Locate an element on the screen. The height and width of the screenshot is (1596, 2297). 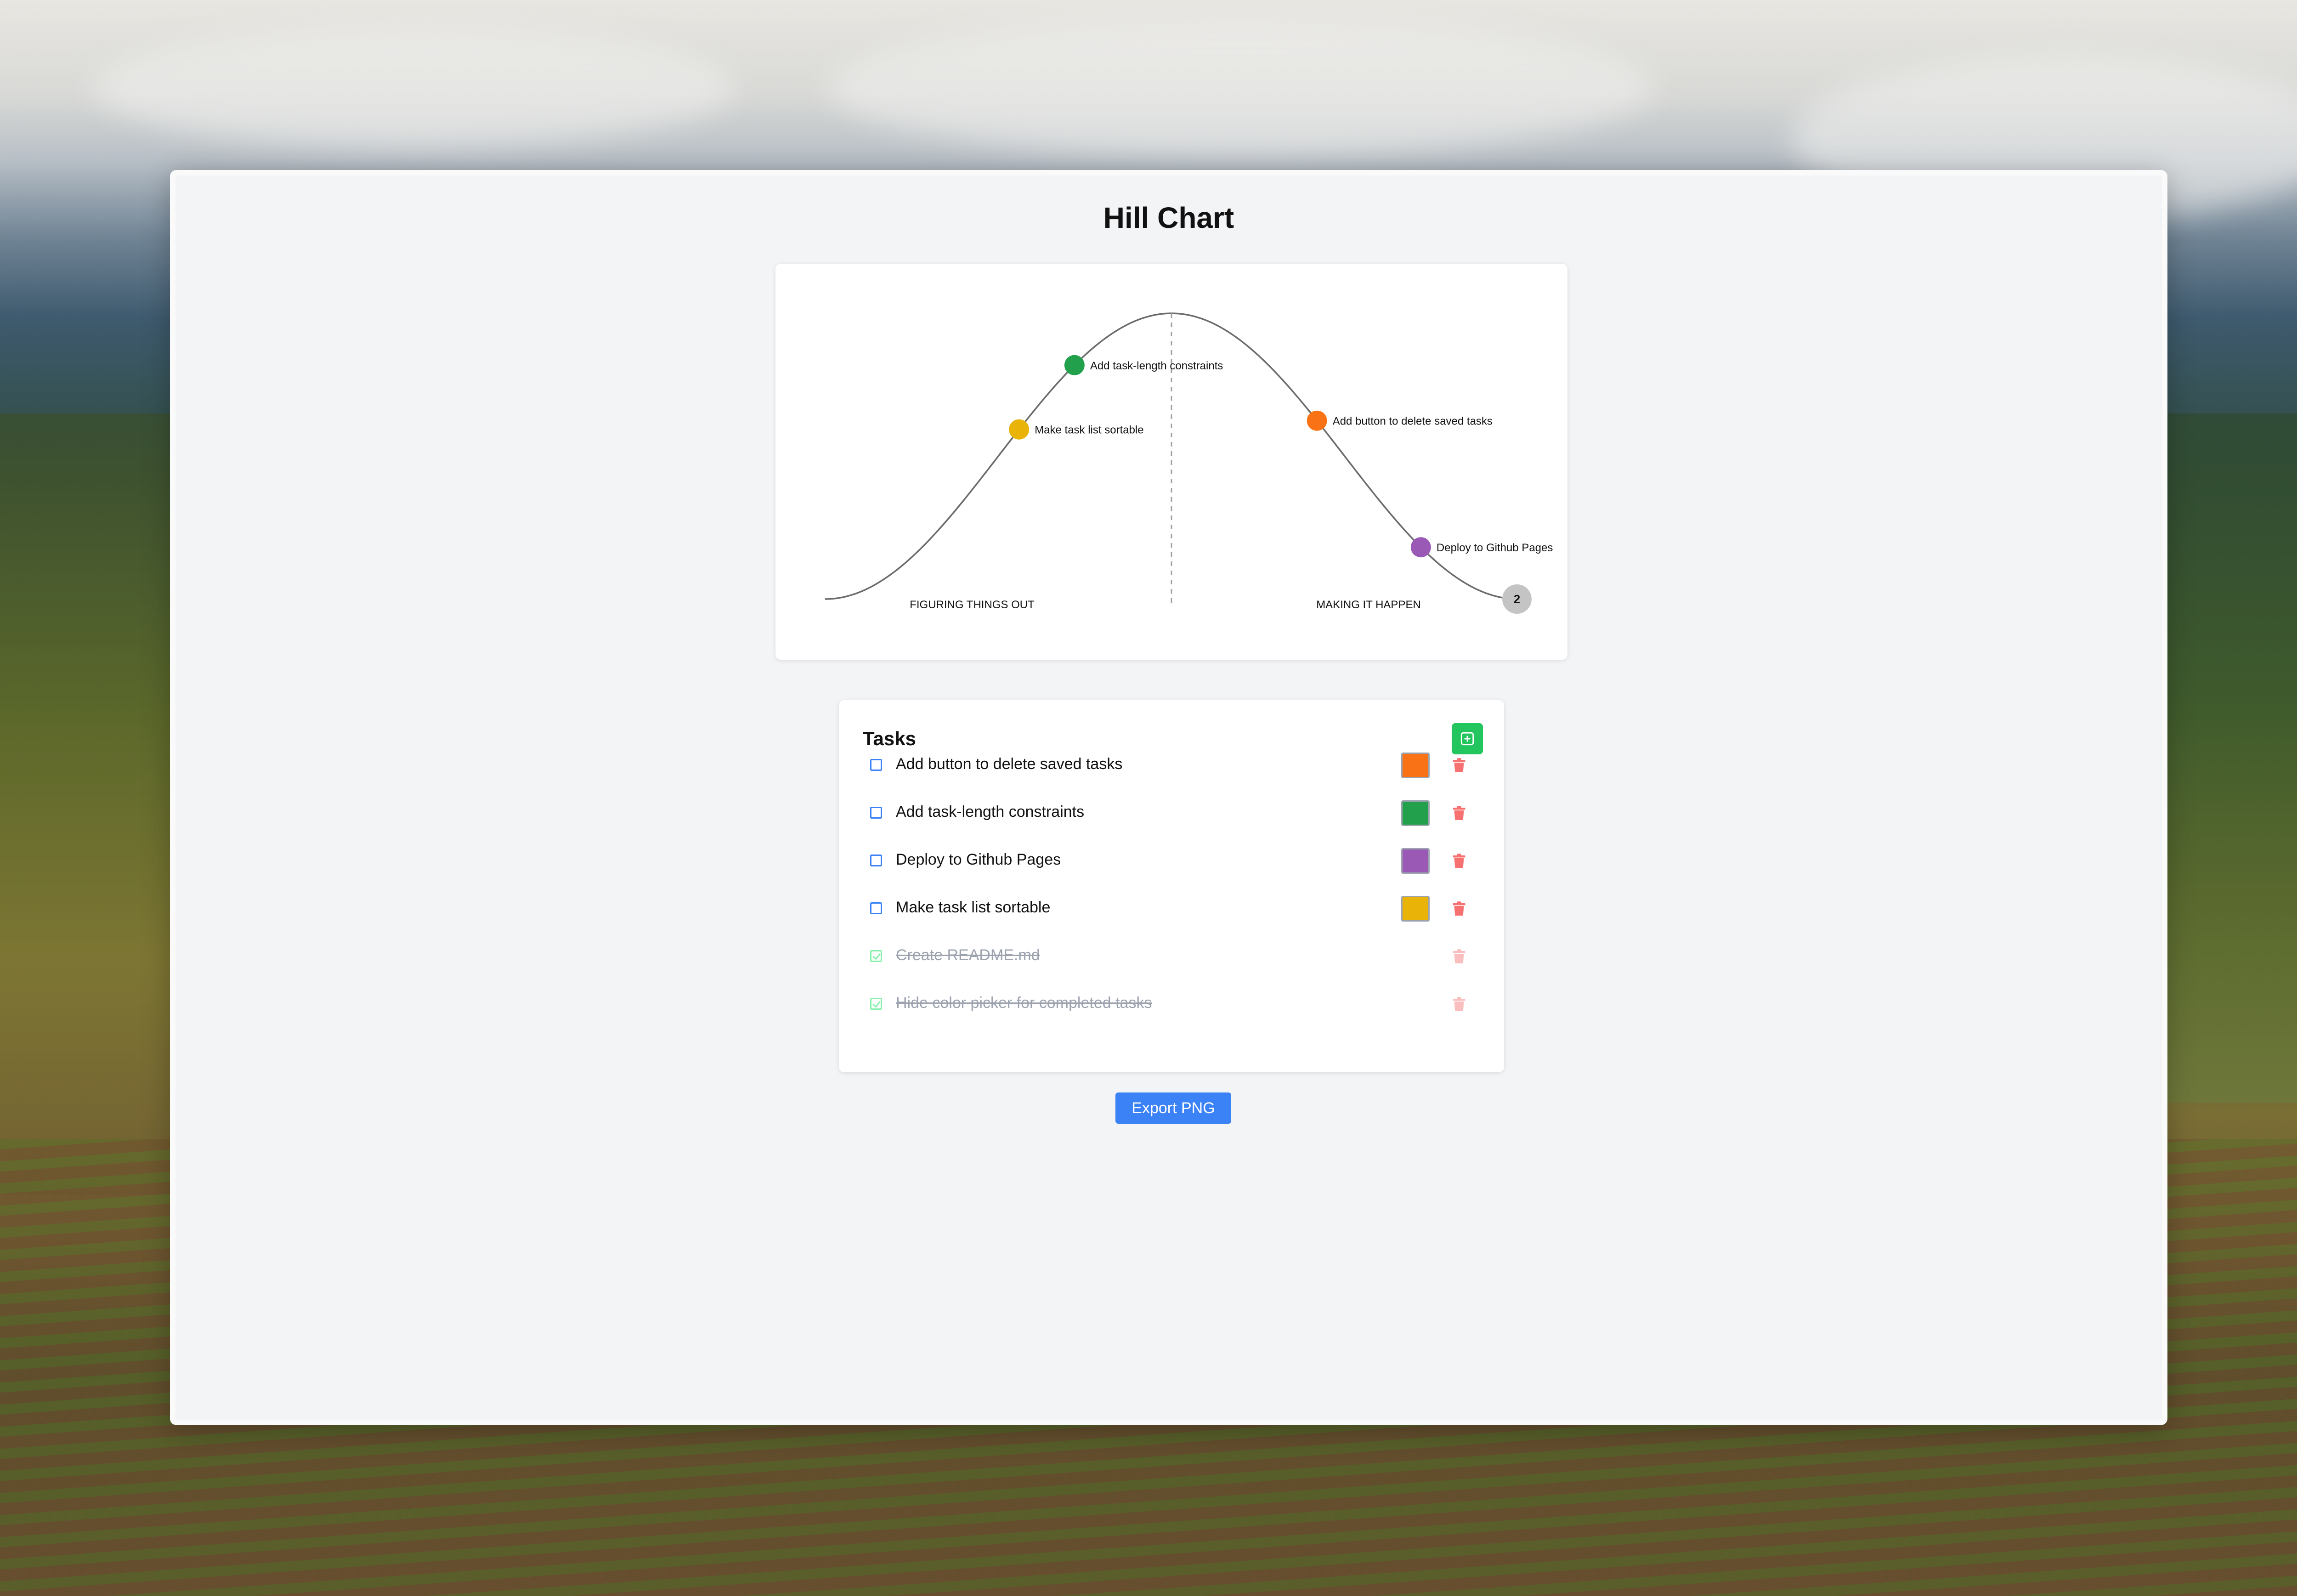
region-label-right: MAKING IT HAPPEN is located at coordinates (1368, 605).